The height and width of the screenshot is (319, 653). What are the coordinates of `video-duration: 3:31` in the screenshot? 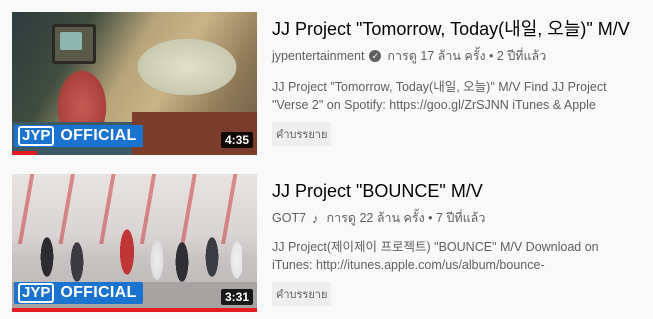 It's located at (236, 297).